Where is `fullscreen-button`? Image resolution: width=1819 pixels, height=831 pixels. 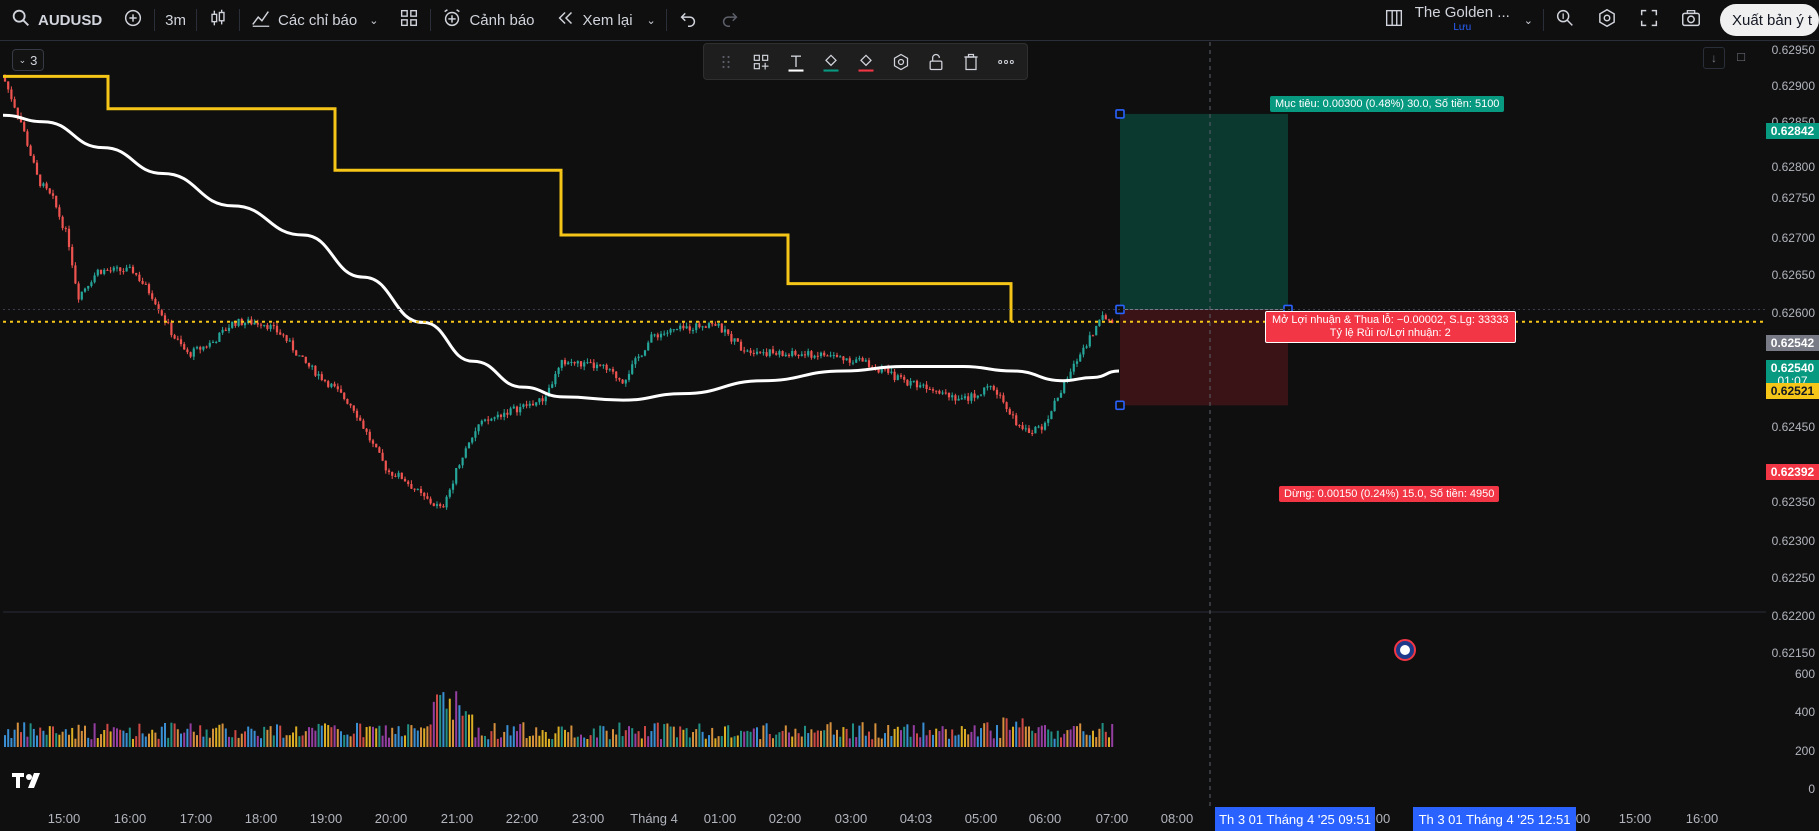 fullscreen-button is located at coordinates (1649, 20).